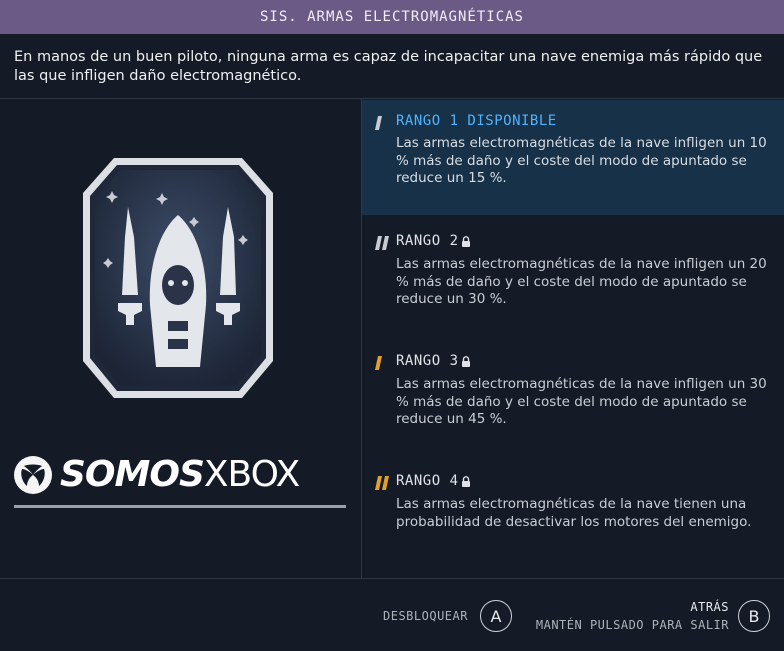 The width and height of the screenshot is (784, 651). I want to click on divider-top, so click(392, 98).